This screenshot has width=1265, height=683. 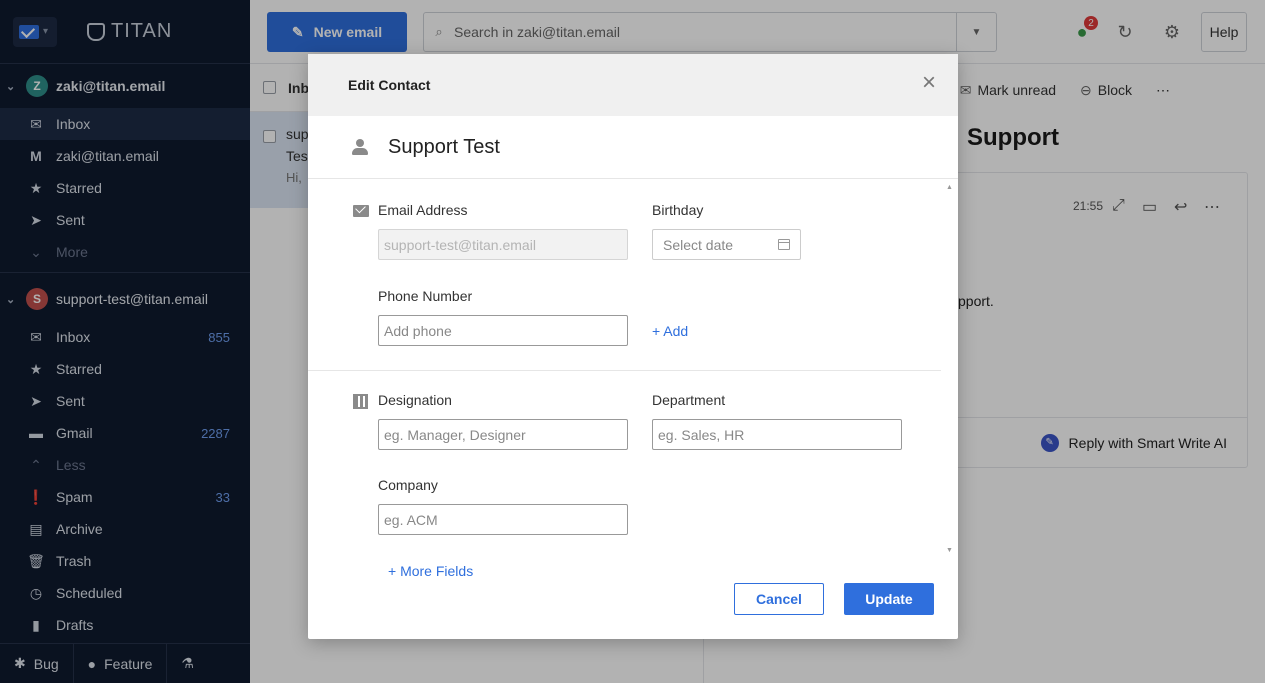 I want to click on add-phone-link: + Add, so click(x=670, y=331).